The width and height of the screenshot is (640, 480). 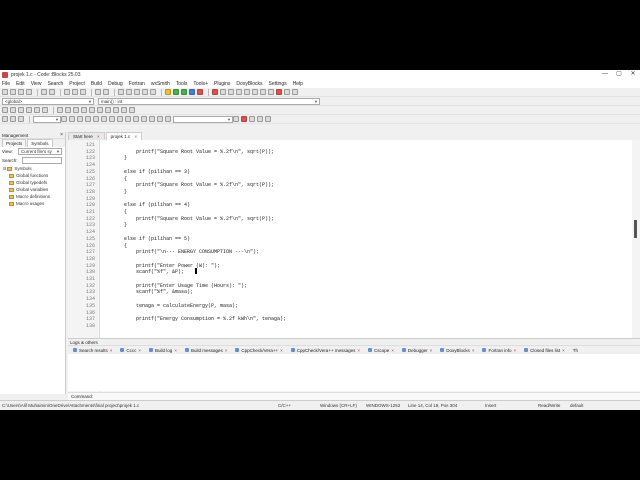 I want to click on code-line: printf("Enter Usage Time (Hours): ");, so click(x=179, y=286).